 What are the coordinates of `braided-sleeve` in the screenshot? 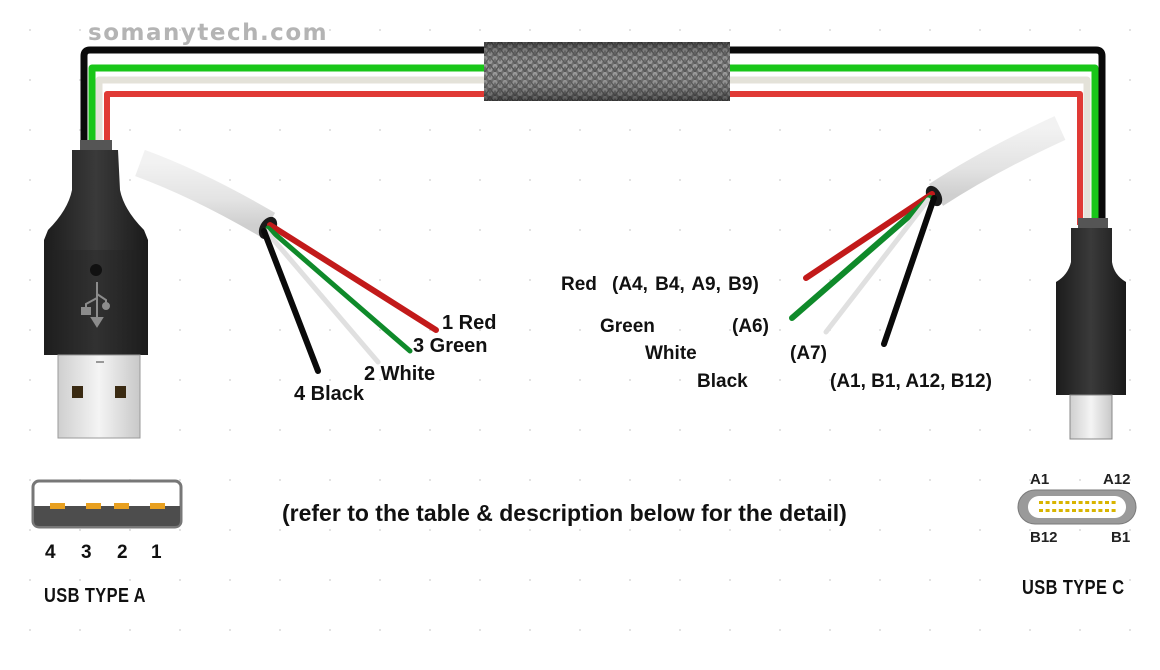 It's located at (607, 71).